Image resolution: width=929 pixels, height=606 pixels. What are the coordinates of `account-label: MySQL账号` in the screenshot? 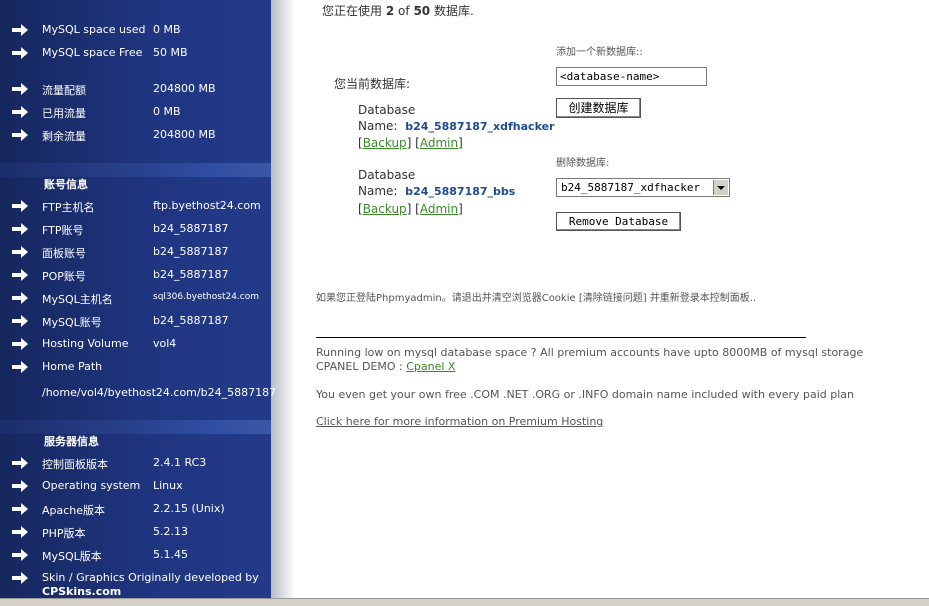 It's located at (72, 322).